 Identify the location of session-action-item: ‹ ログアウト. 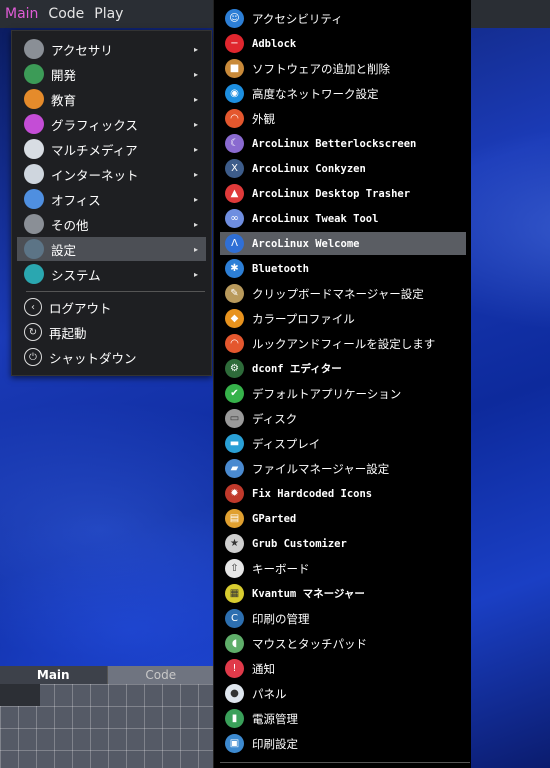
(111, 307).